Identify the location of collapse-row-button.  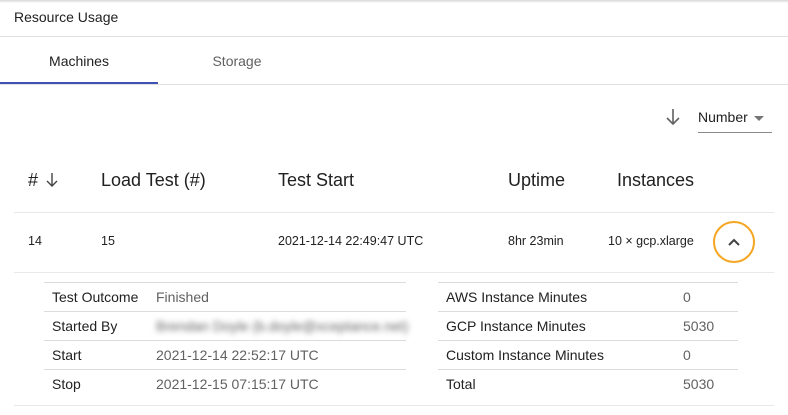
(734, 242).